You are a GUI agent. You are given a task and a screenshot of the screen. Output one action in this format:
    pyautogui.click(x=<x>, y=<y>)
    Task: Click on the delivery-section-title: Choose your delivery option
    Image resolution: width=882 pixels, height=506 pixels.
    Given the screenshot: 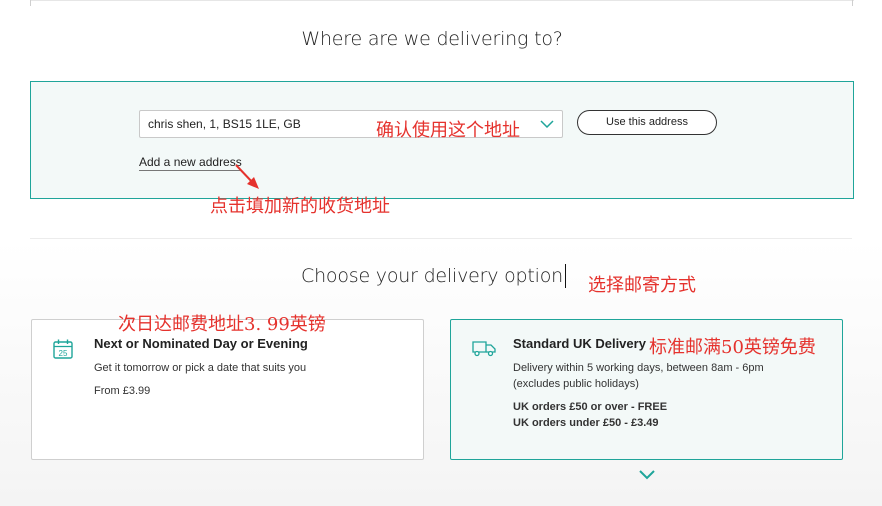 What is the action you would take?
    pyautogui.click(x=432, y=276)
    